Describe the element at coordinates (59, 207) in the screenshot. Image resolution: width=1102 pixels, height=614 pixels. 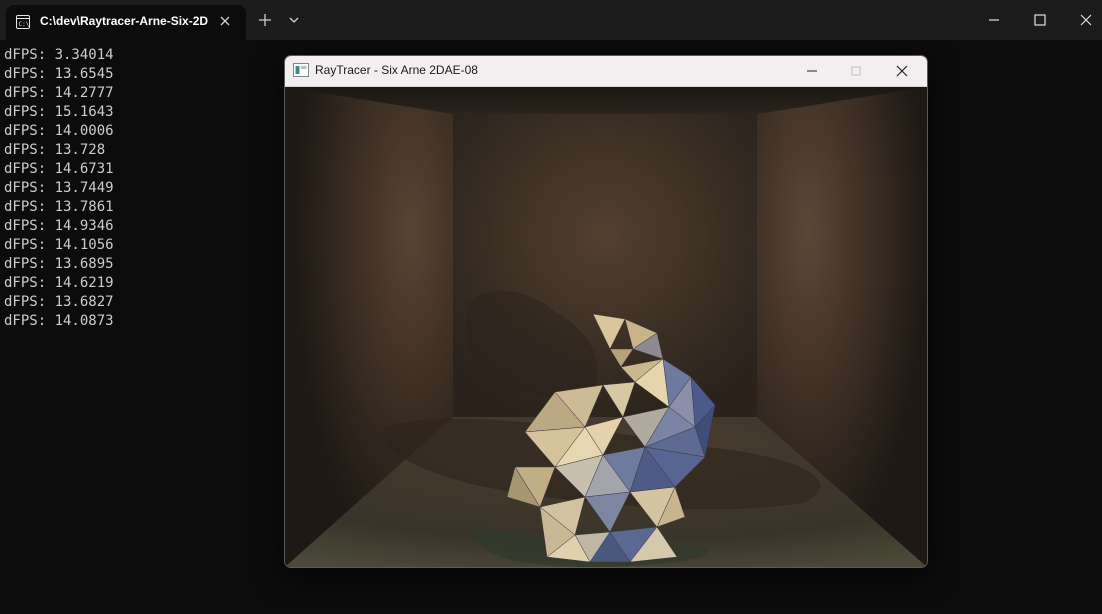
I see `console-line: dFPS: 13.7861` at that location.